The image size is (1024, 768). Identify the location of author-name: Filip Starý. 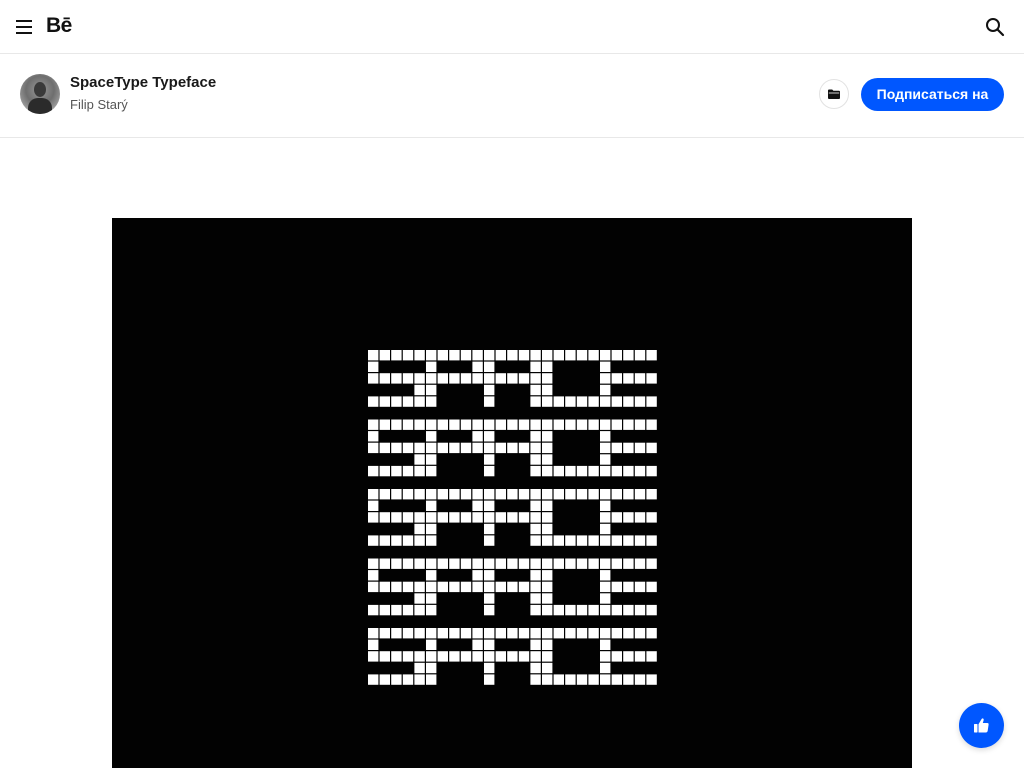
(99, 104).